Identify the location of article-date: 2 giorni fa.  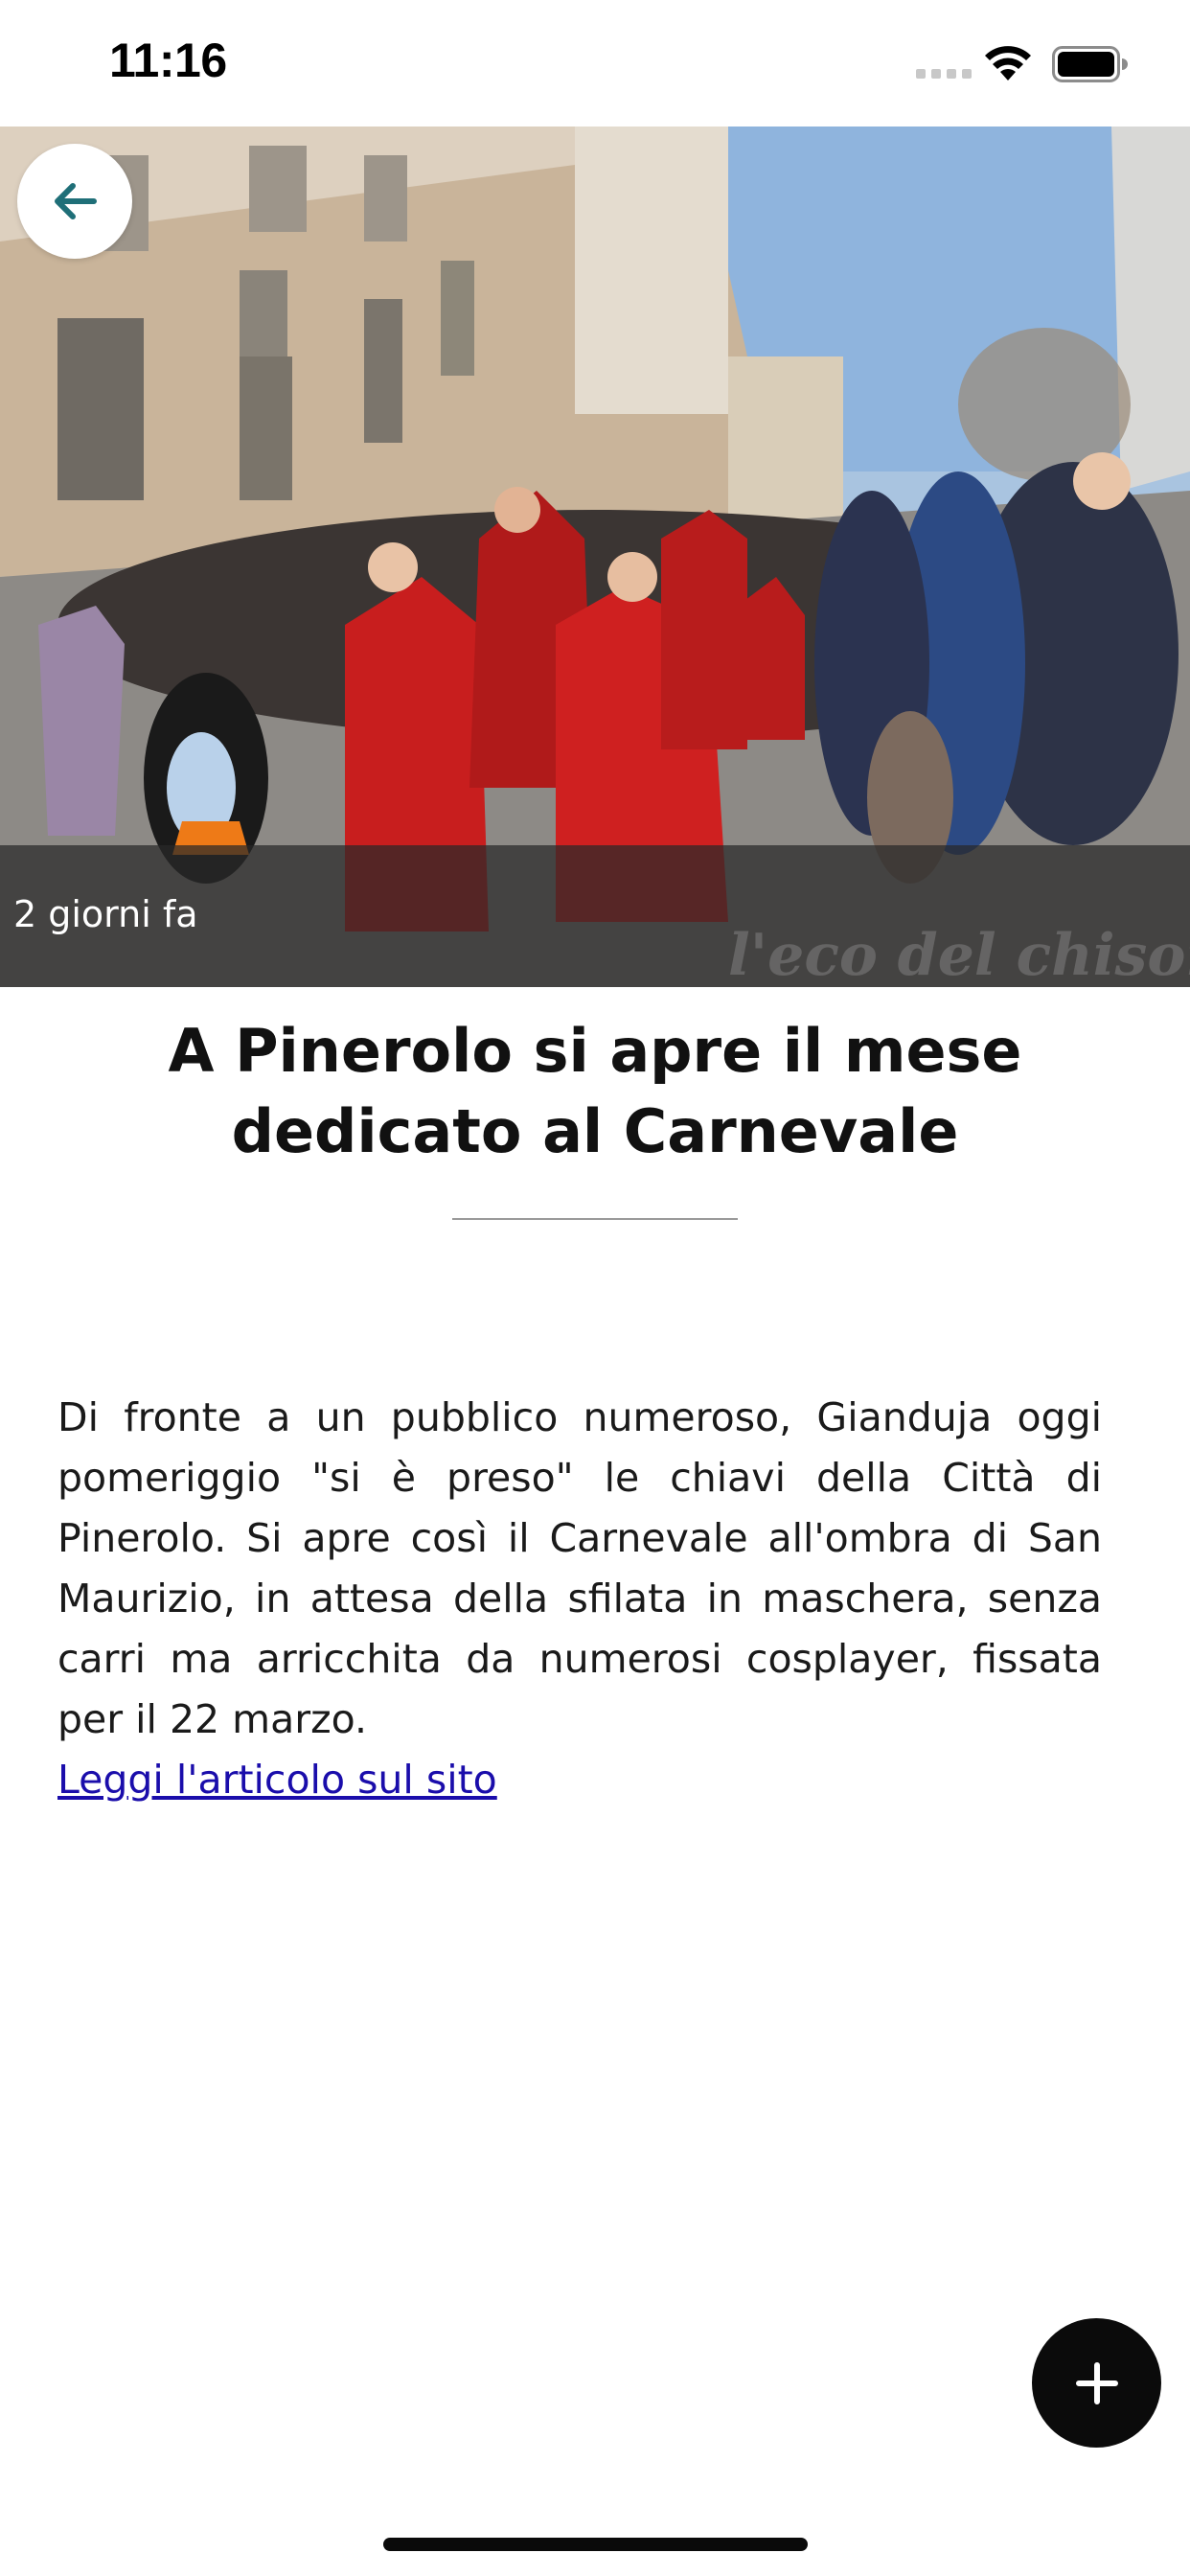
(105, 914).